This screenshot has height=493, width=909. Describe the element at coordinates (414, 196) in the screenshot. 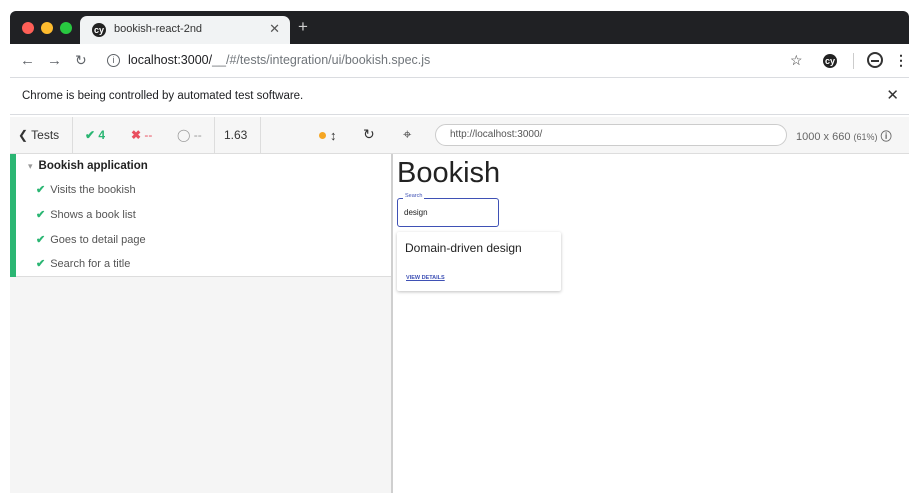

I see `search-label: Search` at that location.